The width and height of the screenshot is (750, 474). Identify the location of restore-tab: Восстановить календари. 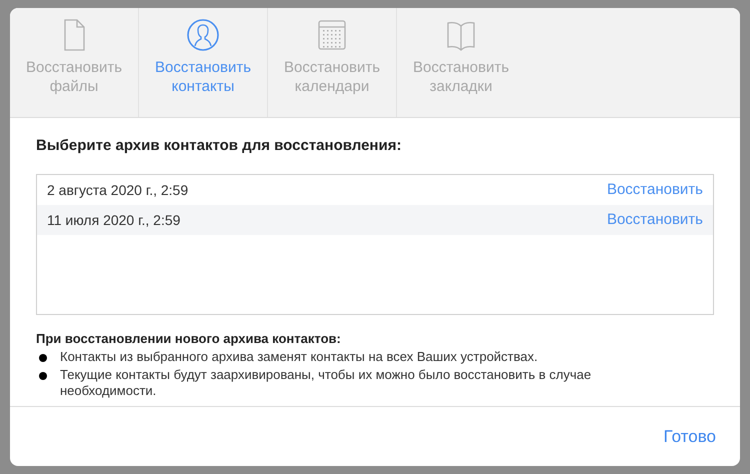
(332, 62).